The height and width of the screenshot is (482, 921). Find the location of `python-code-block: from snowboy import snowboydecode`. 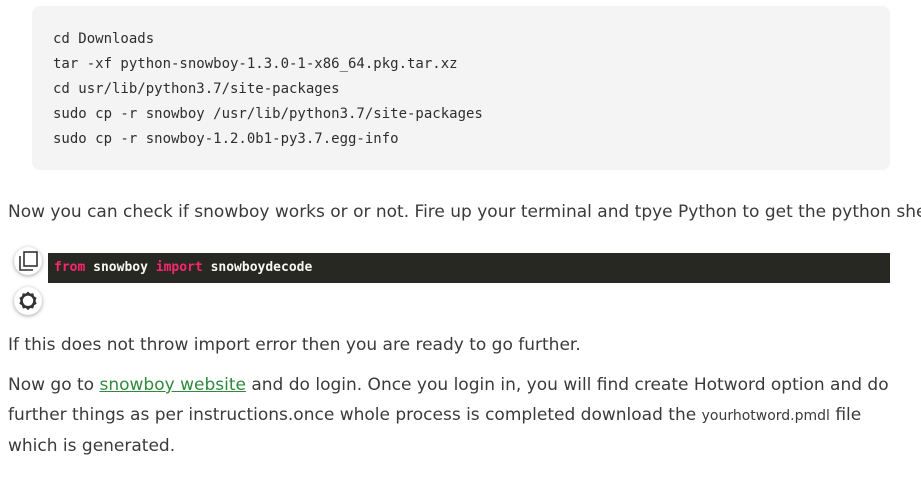

python-code-block: from snowboy import snowboydecode is located at coordinates (469, 268).